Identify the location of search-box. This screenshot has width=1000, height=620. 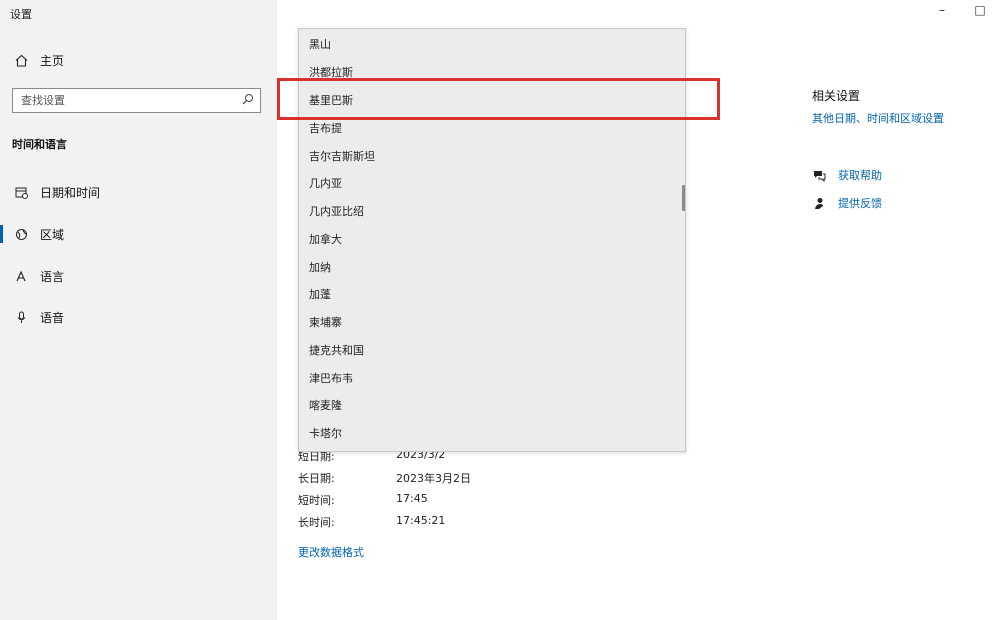
(136, 100).